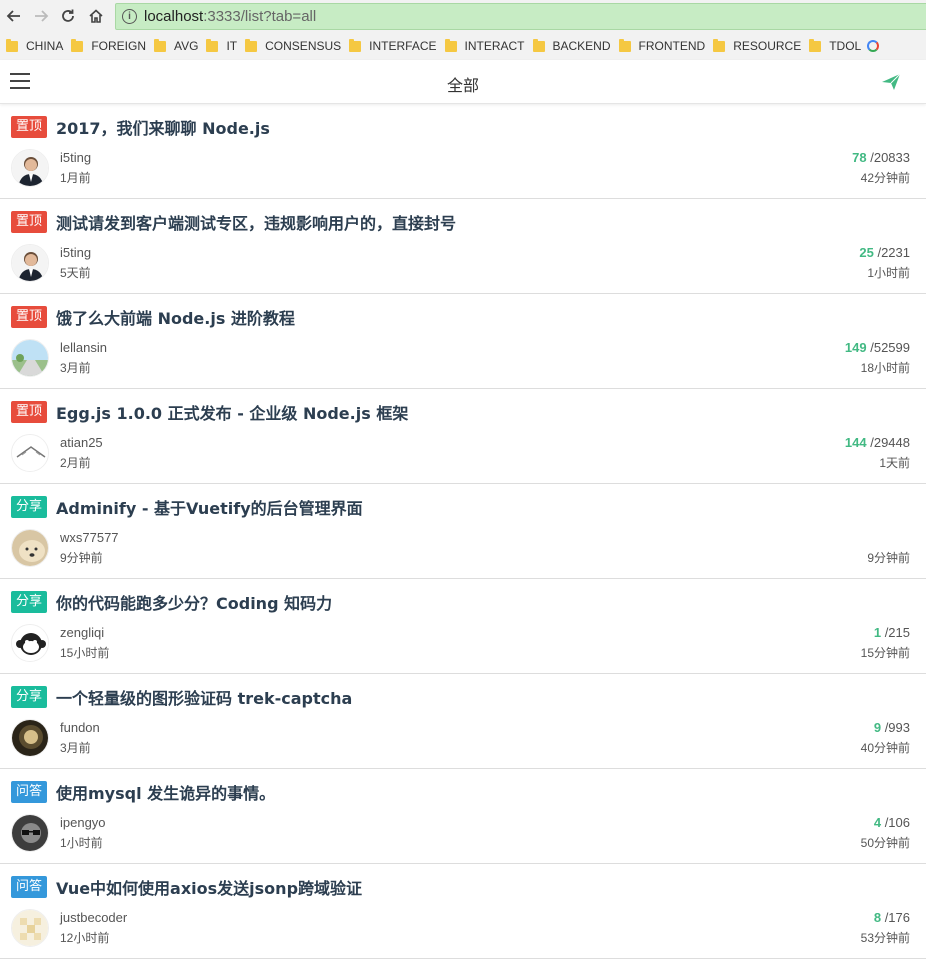 This screenshot has width=926, height=961. Describe the element at coordinates (93, 917) in the screenshot. I see `author-name: justbecoder` at that location.